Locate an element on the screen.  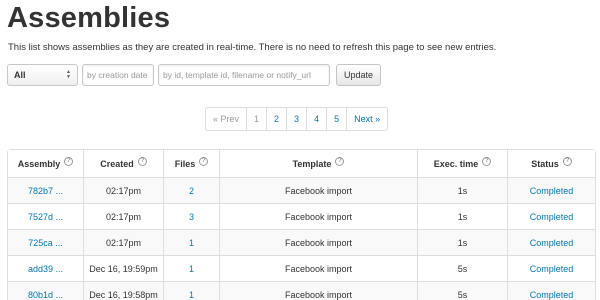
page-link-4: 4 is located at coordinates (316, 119).